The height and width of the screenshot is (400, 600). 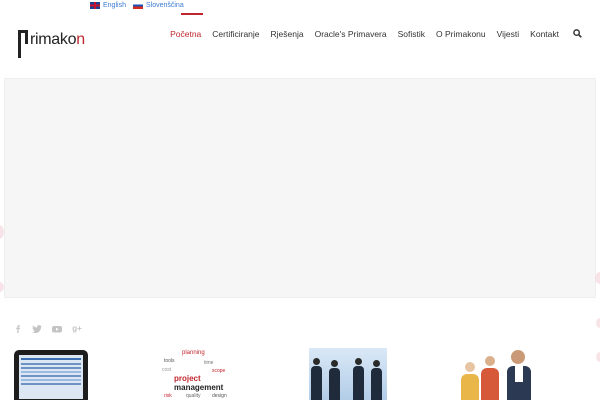 What do you see at coordinates (461, 34) in the screenshot?
I see `nav-item-o-primakonu: O Primakonu` at bounding box center [461, 34].